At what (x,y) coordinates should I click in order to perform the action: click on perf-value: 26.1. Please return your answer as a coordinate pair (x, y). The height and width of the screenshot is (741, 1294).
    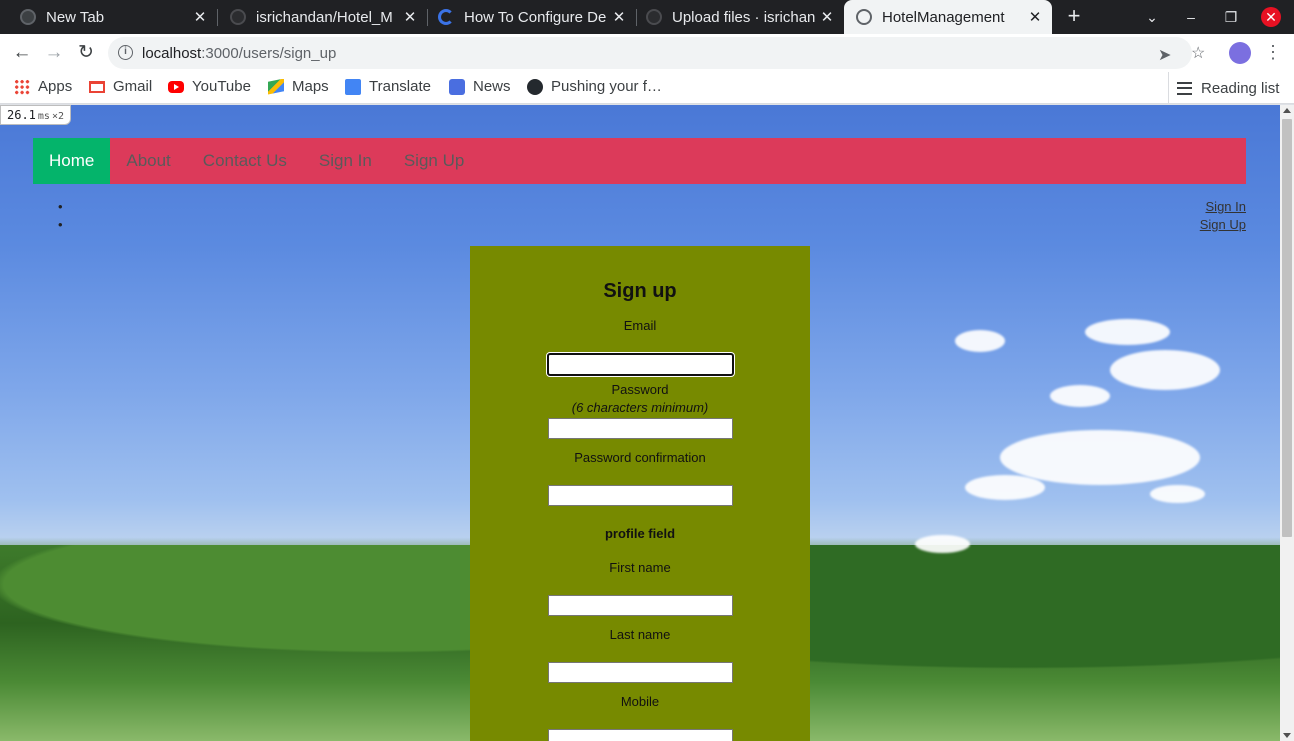
    Looking at the image, I should click on (21, 115).